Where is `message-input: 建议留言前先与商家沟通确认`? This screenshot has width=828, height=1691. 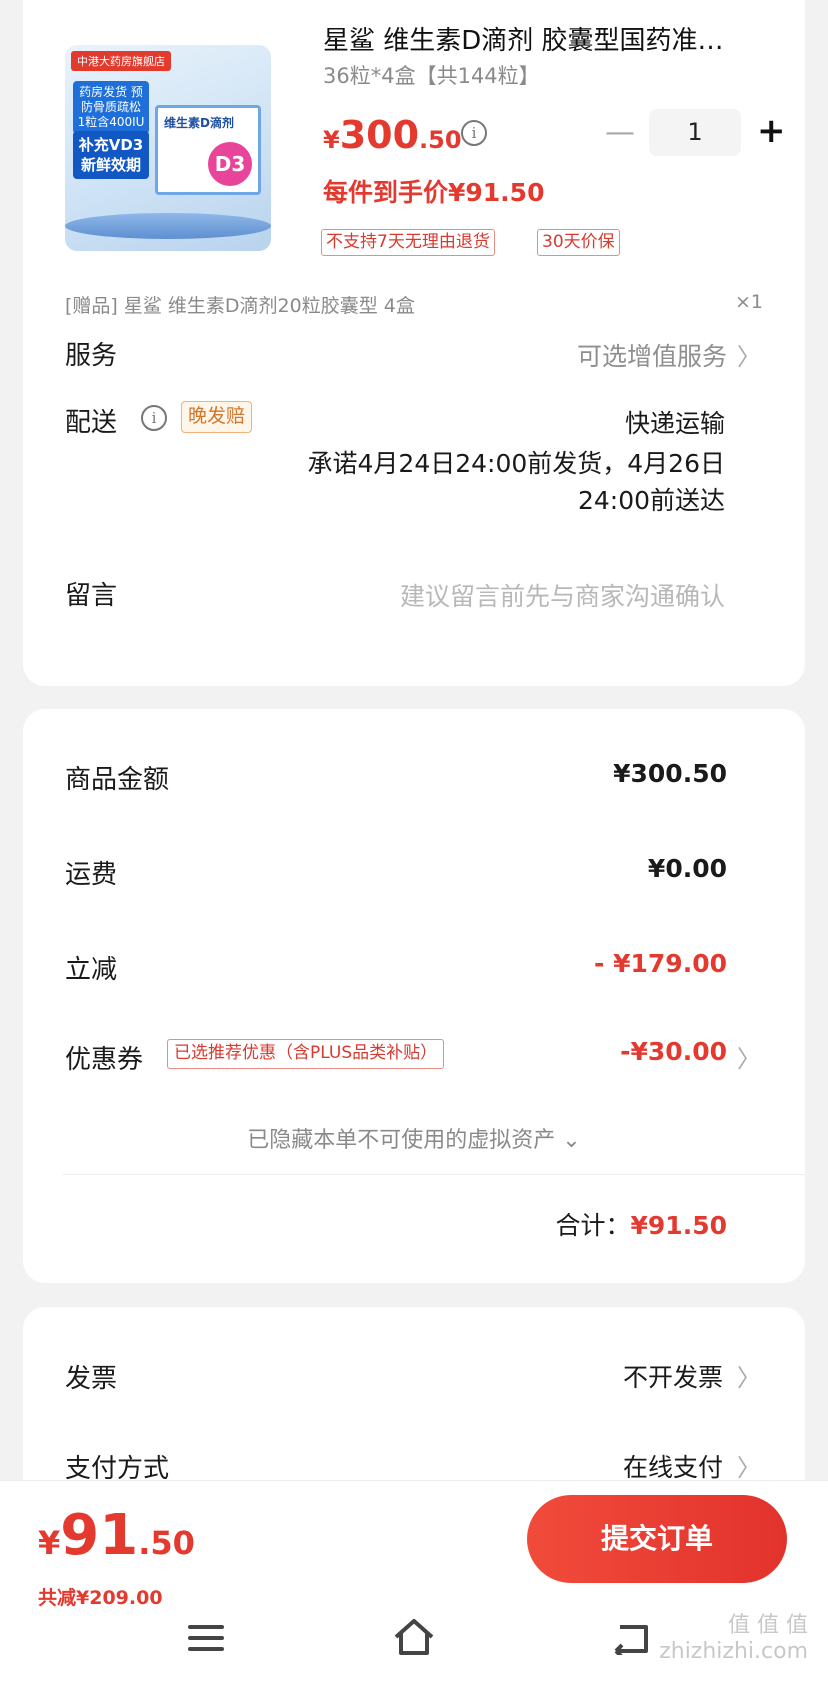
message-input: 建议留言前先与商家沟通确认 is located at coordinates (562, 595).